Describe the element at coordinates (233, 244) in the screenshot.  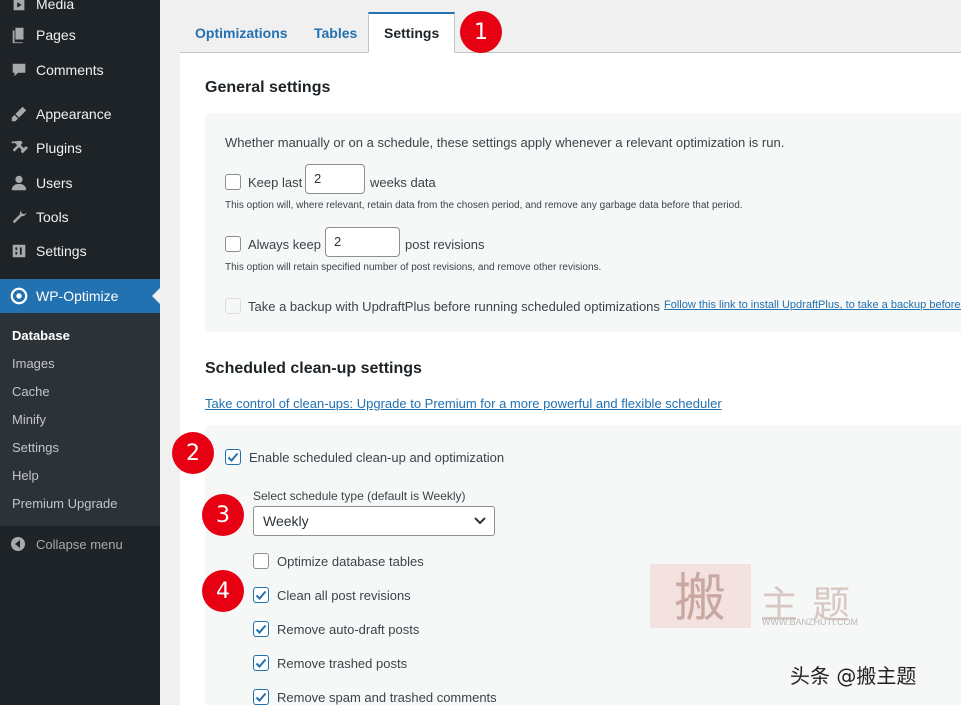
I see `always-keep-checkbox` at that location.